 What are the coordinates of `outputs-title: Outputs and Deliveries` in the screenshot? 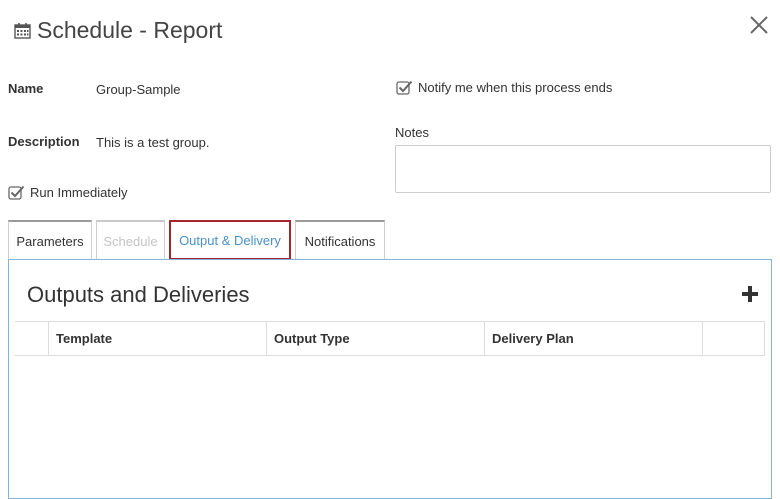 It's located at (138, 294).